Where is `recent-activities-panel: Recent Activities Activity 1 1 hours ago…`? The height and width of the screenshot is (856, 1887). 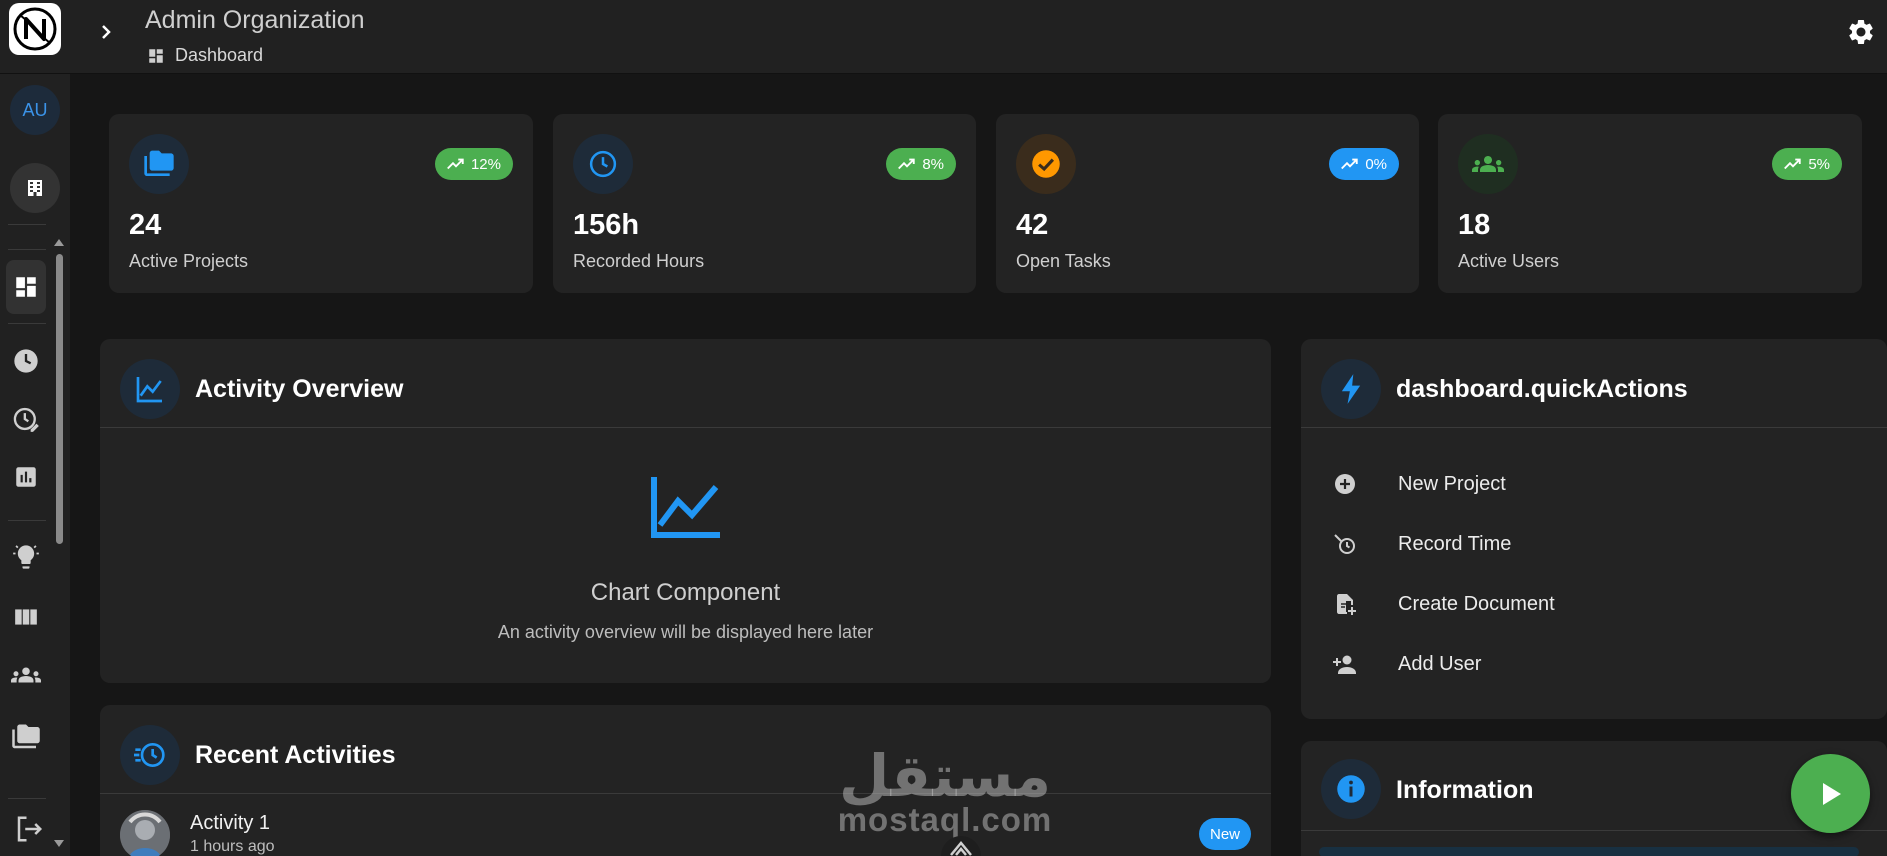
recent-activities-panel: Recent Activities Activity 1 1 hours ago… is located at coordinates (685, 780).